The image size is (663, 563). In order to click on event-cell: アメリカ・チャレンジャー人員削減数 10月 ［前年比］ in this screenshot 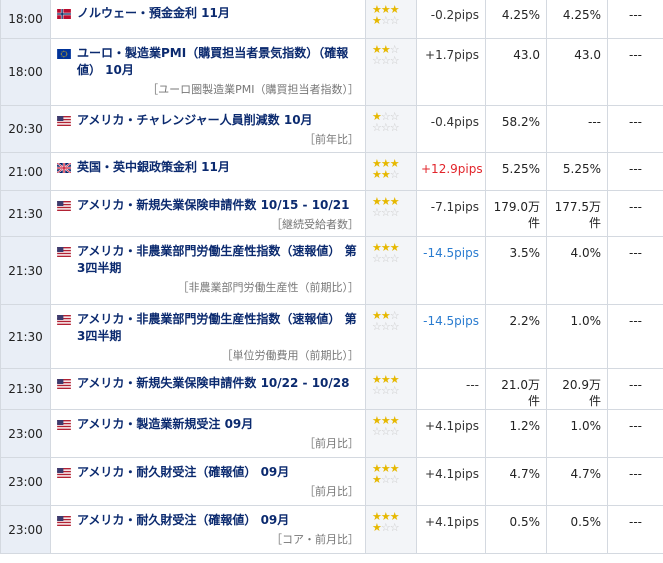, I will do `click(208, 129)`.